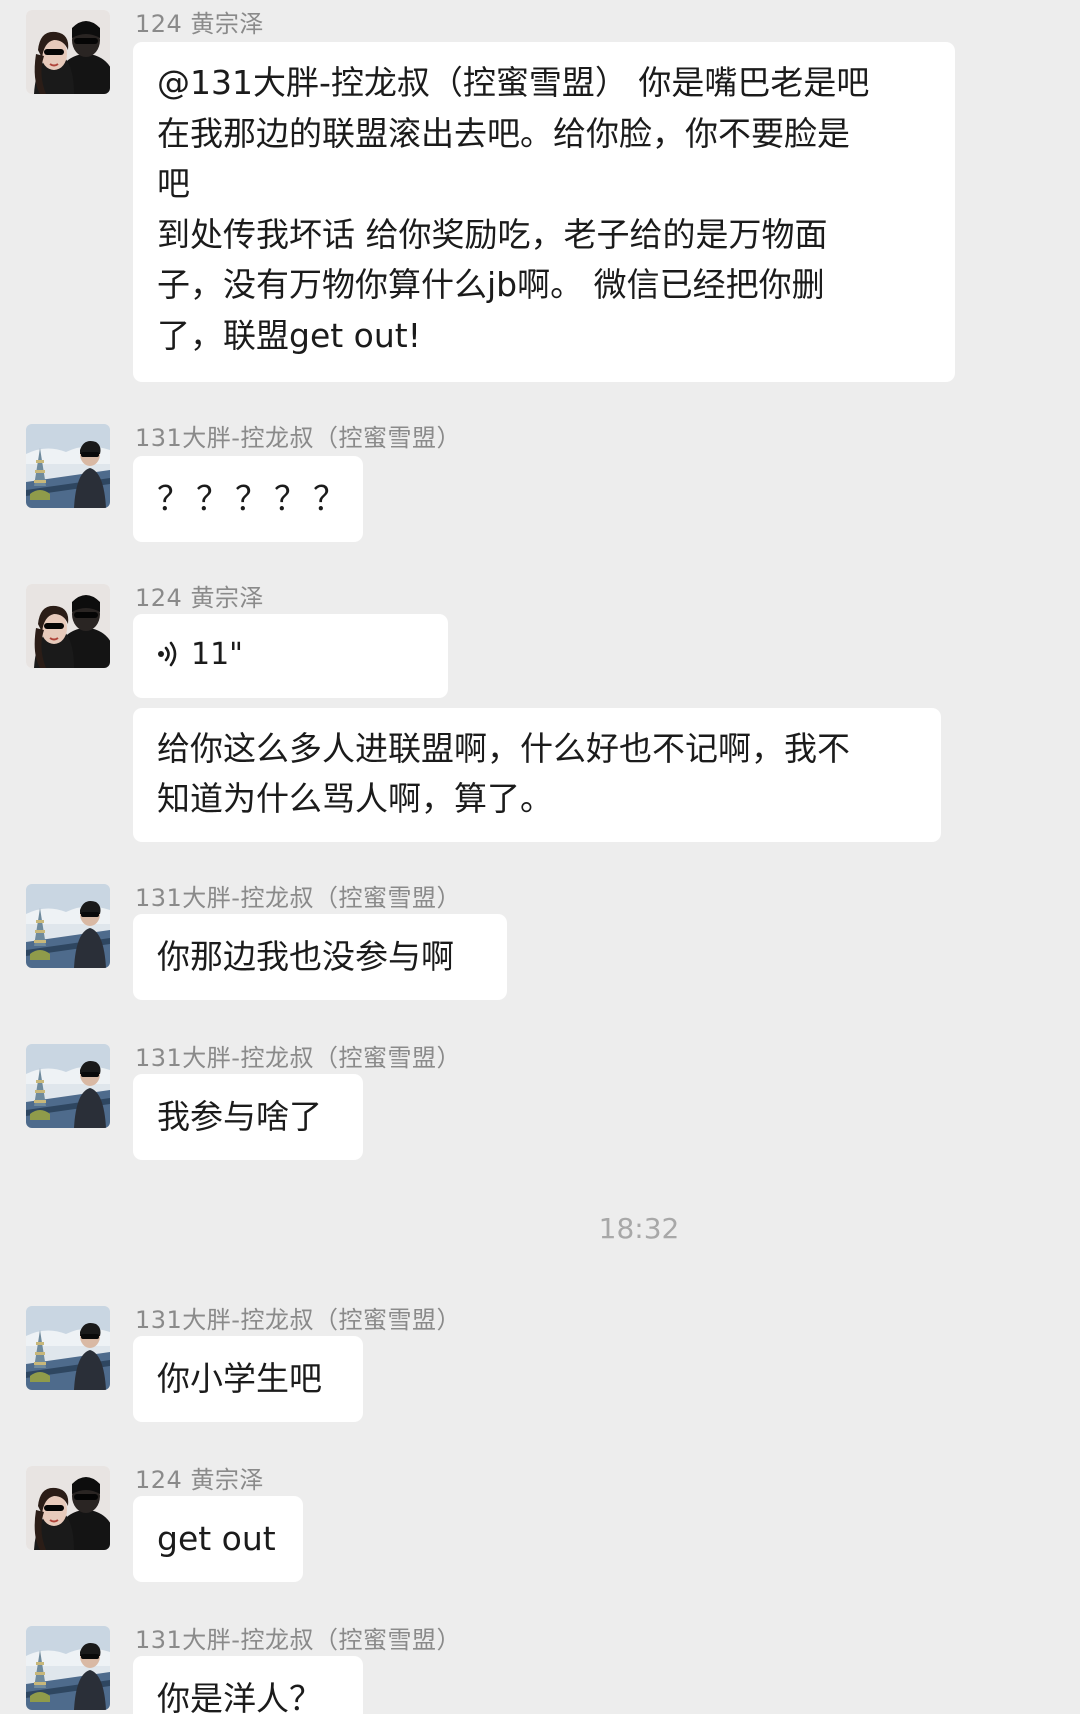 This screenshot has width=1080, height=1714. I want to click on message-text: 你那边我也没参与啊, so click(305, 956).